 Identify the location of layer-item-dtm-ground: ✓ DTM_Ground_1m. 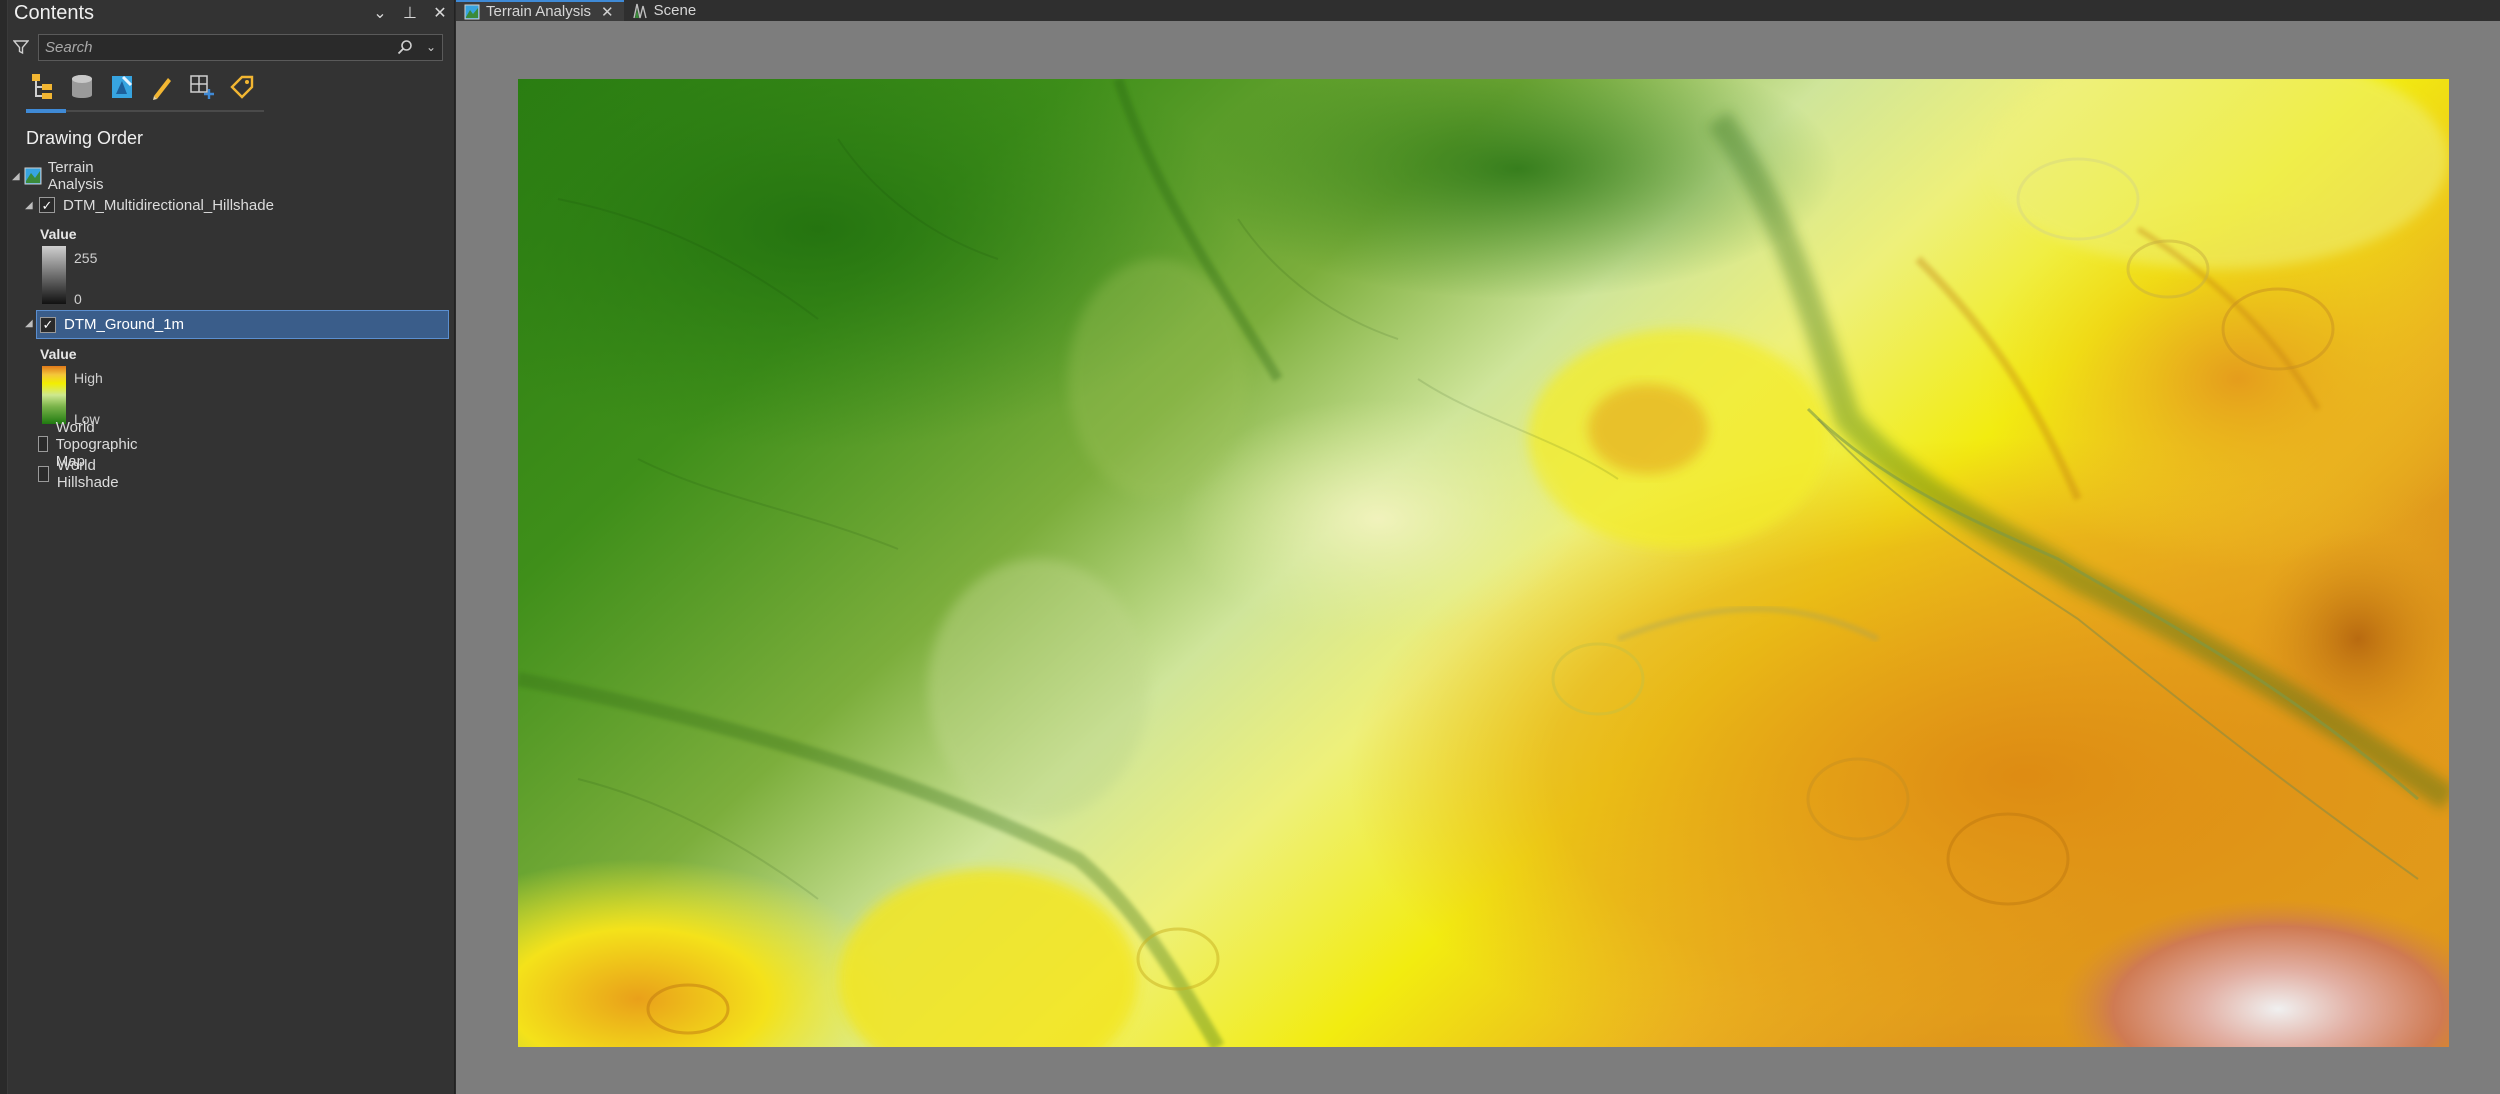
(242, 324).